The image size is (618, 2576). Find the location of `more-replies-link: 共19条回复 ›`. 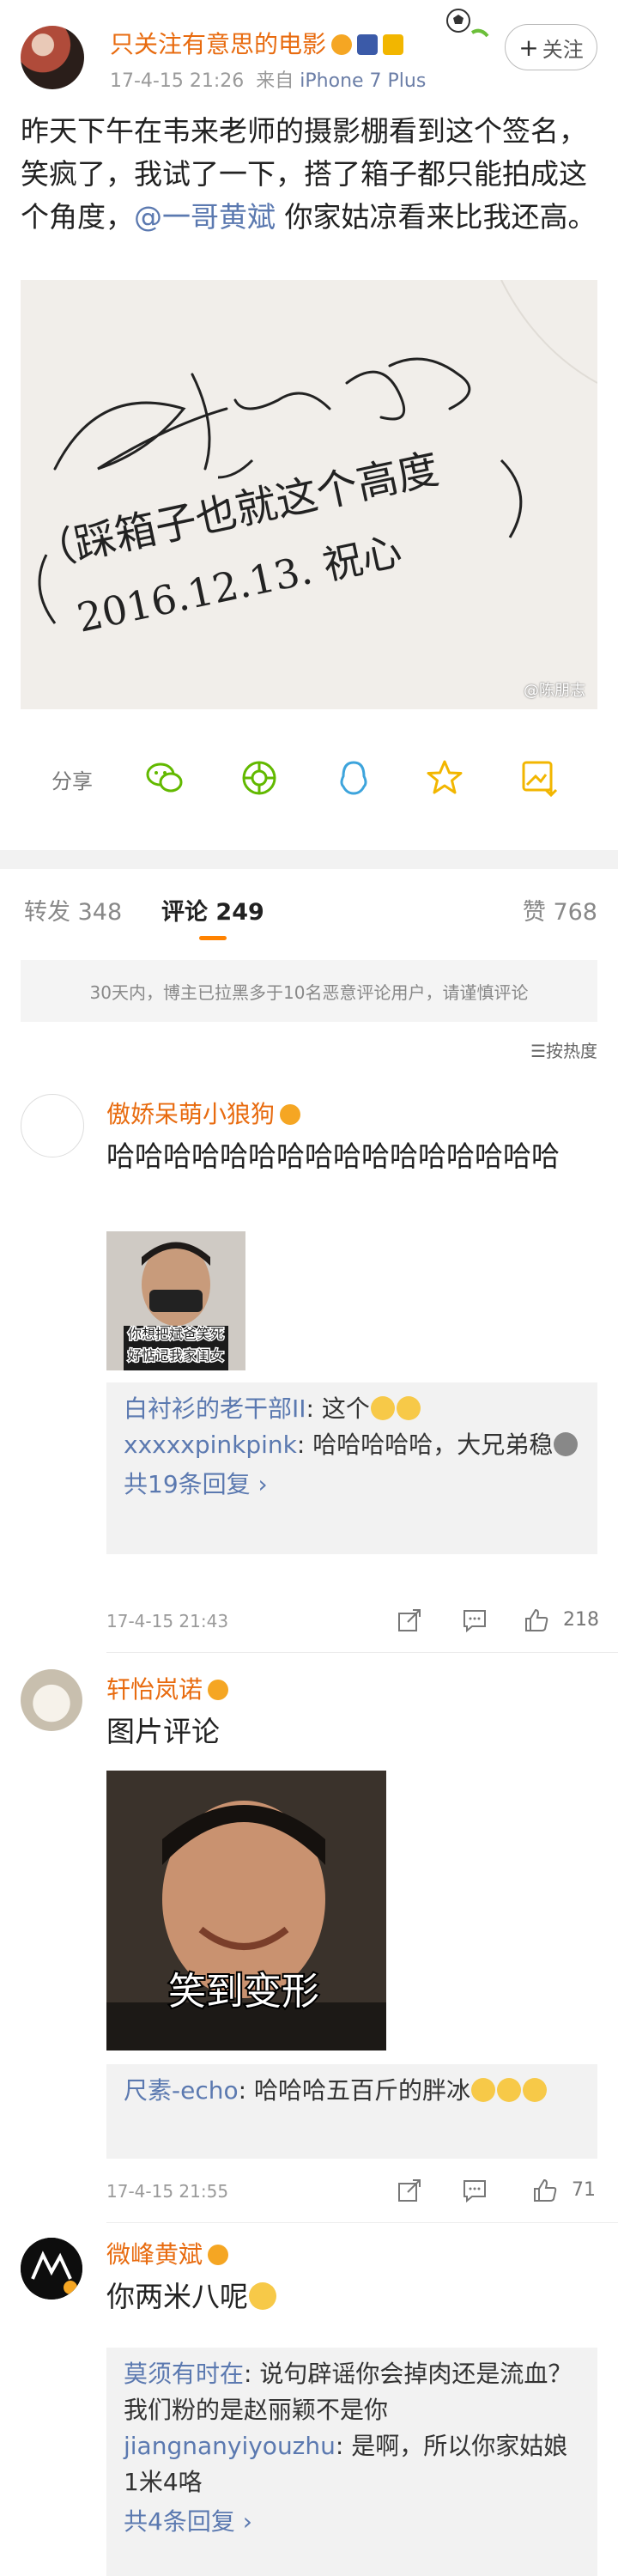

more-replies-link: 共19条回复 › is located at coordinates (352, 1484).